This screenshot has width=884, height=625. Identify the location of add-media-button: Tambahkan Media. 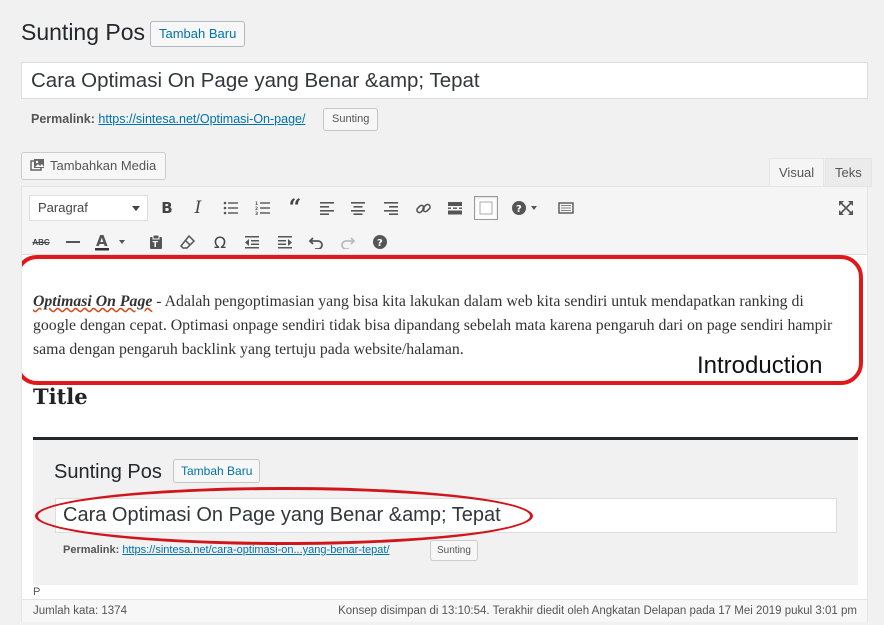
(94, 166).